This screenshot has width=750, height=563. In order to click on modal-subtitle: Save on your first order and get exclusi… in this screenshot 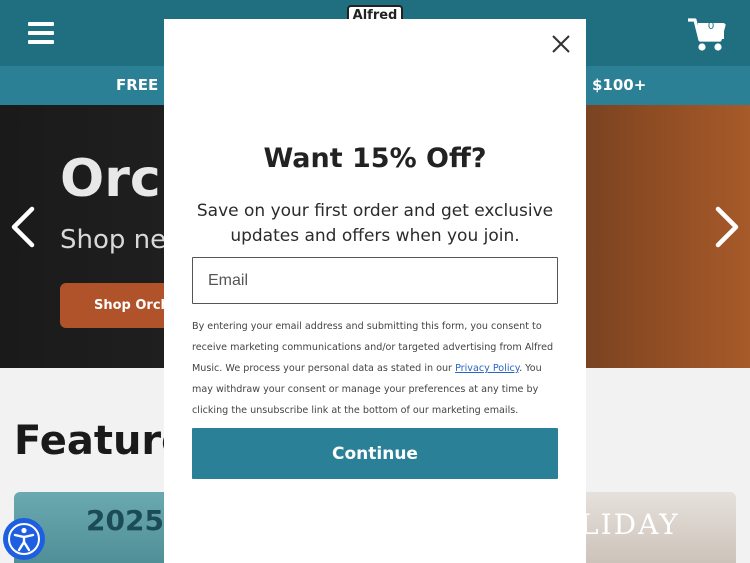, I will do `click(375, 223)`.